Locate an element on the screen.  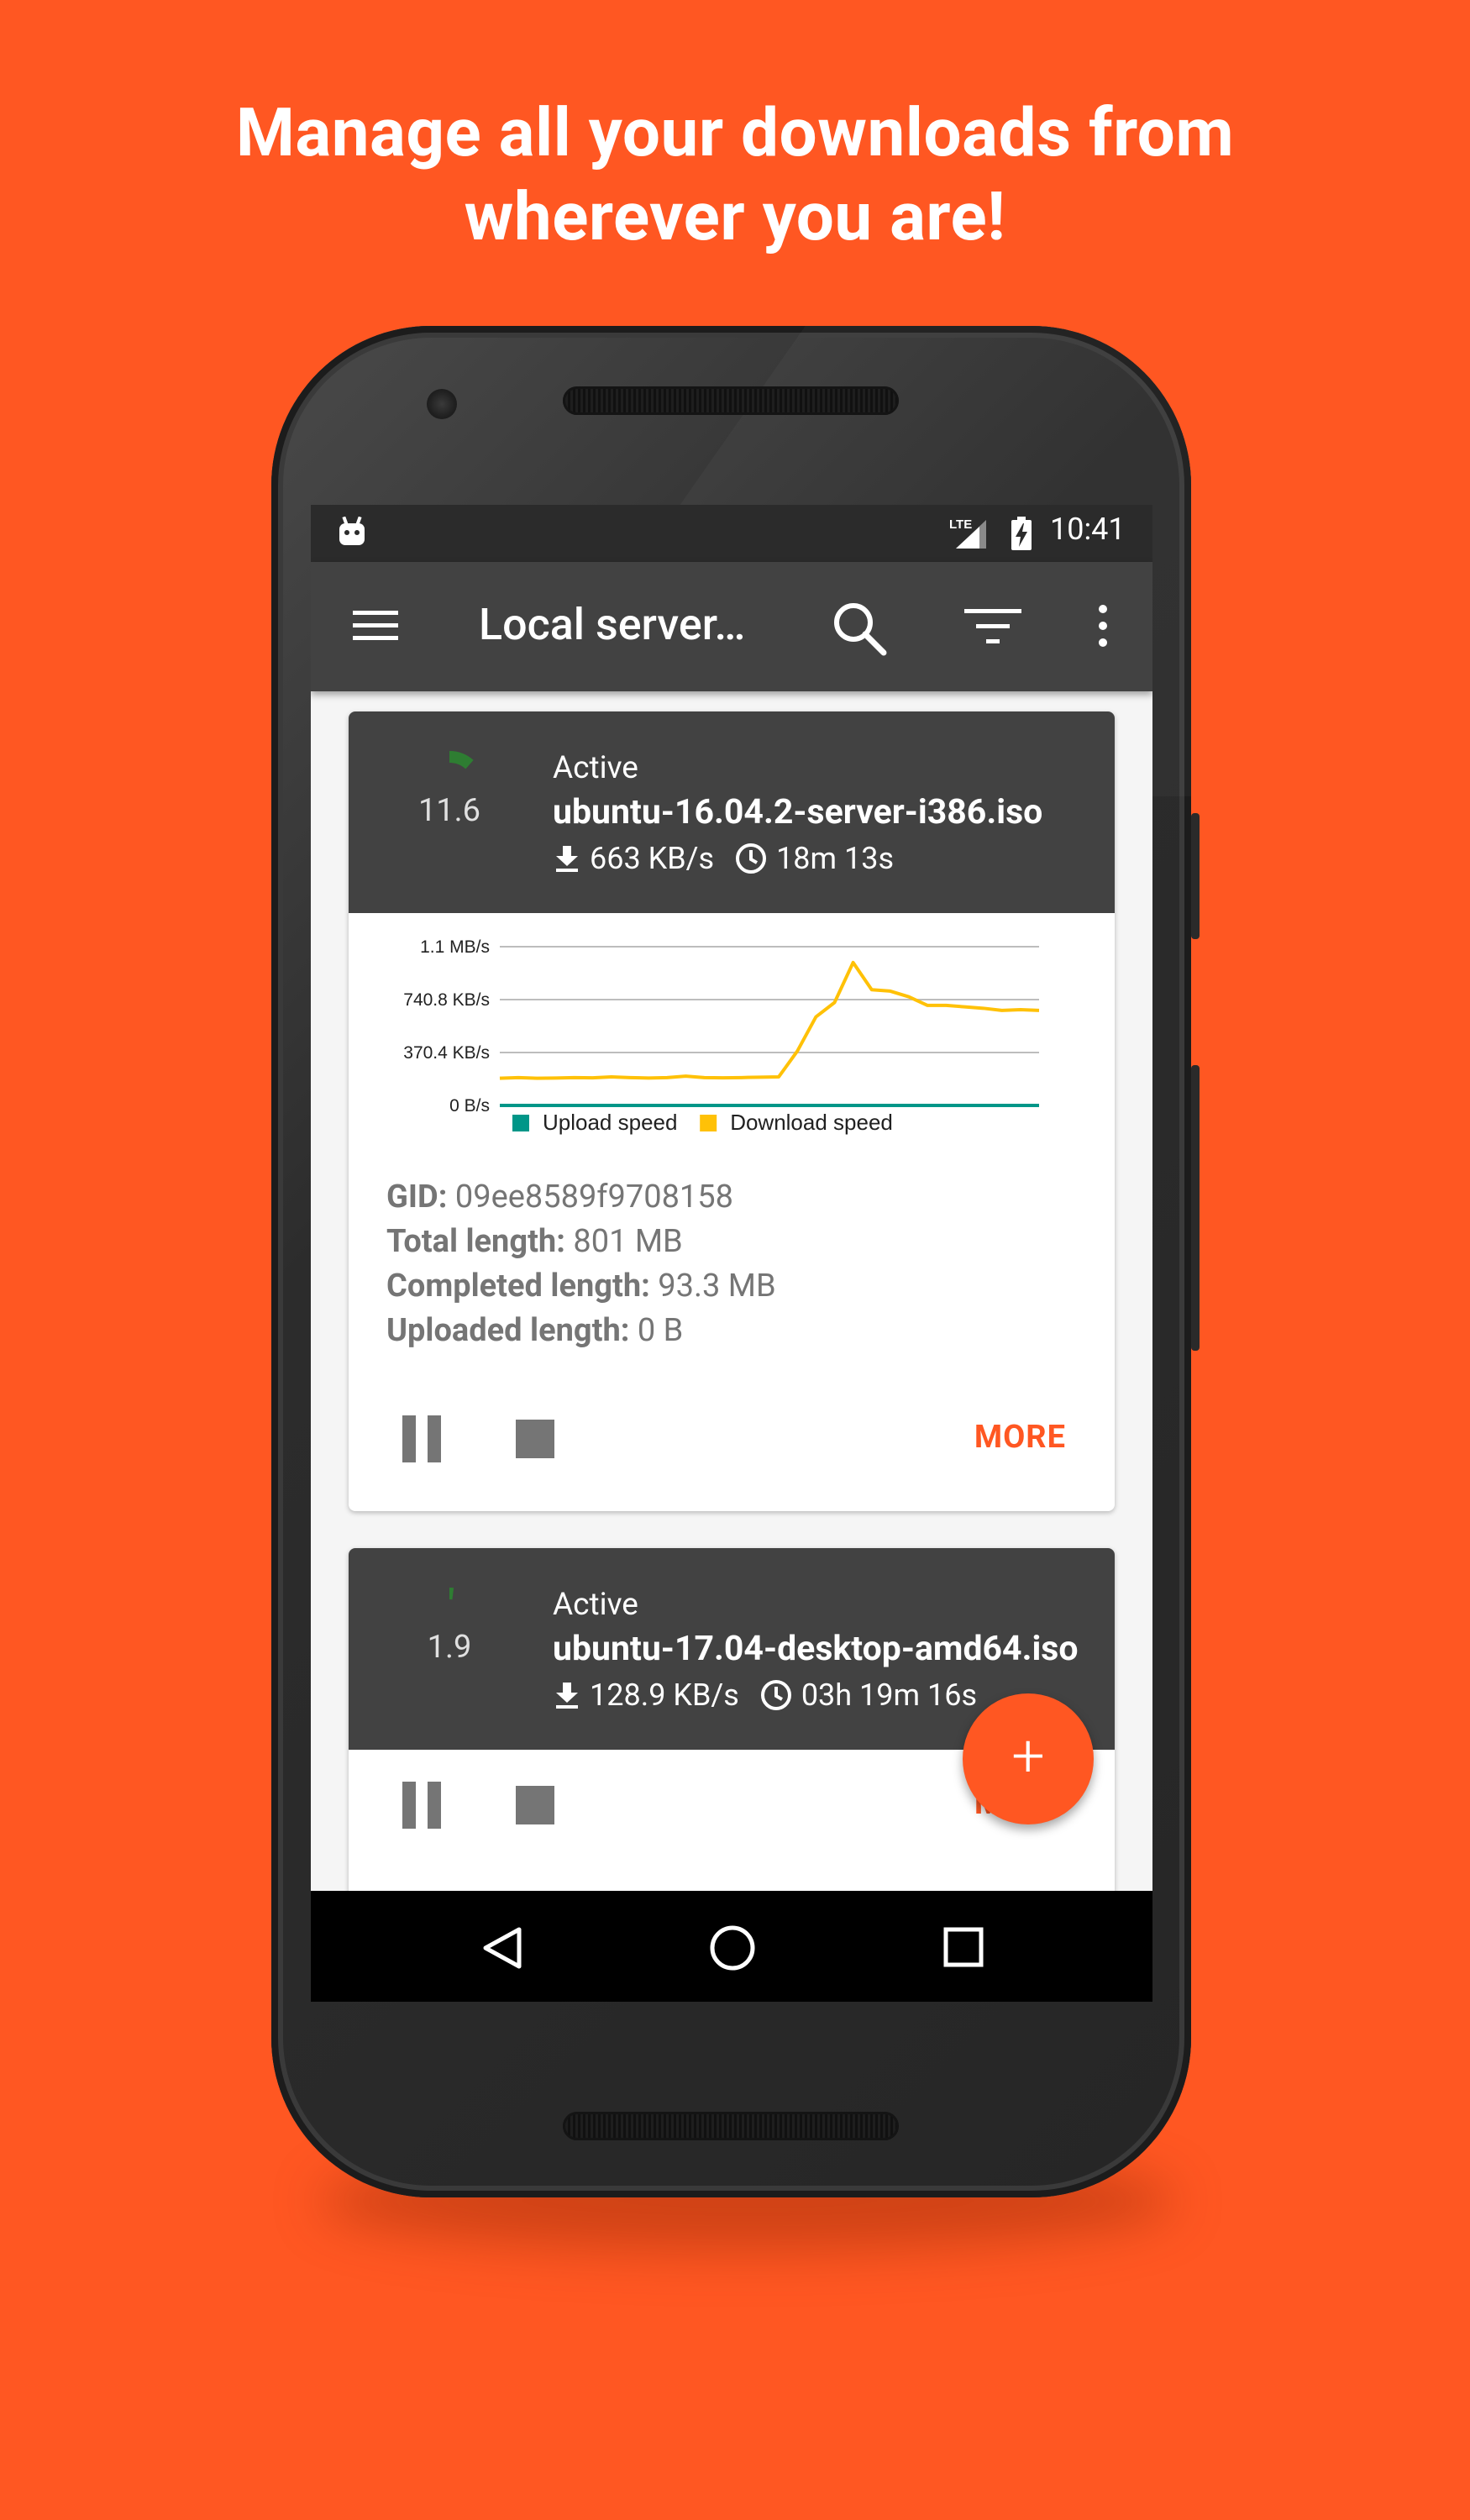
svg-text: LTE is located at coordinates (960, 524).